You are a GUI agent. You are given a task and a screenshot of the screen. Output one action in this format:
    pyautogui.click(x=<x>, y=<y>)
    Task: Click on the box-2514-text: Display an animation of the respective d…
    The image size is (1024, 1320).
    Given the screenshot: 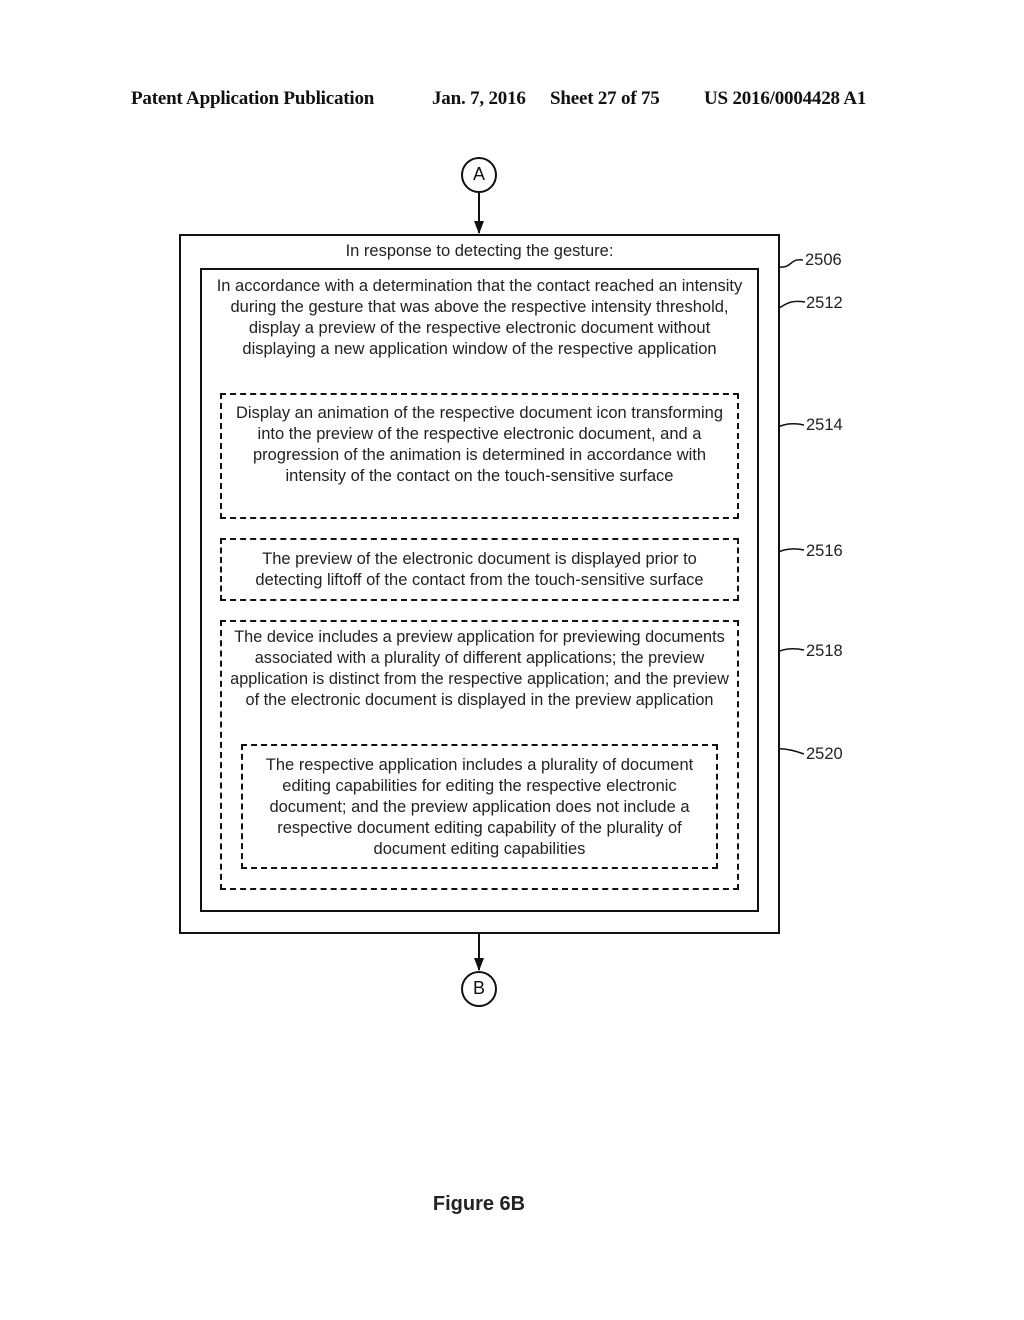 What is the action you would take?
    pyautogui.click(x=479, y=444)
    